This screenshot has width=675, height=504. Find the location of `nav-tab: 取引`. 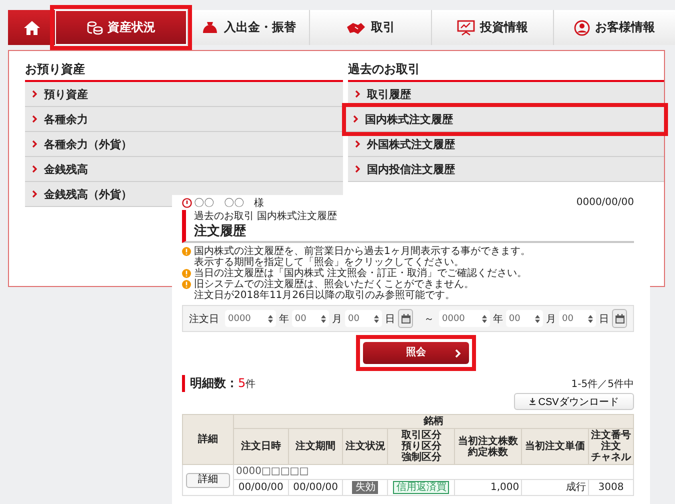

nav-tab: 取引 is located at coordinates (370, 27).